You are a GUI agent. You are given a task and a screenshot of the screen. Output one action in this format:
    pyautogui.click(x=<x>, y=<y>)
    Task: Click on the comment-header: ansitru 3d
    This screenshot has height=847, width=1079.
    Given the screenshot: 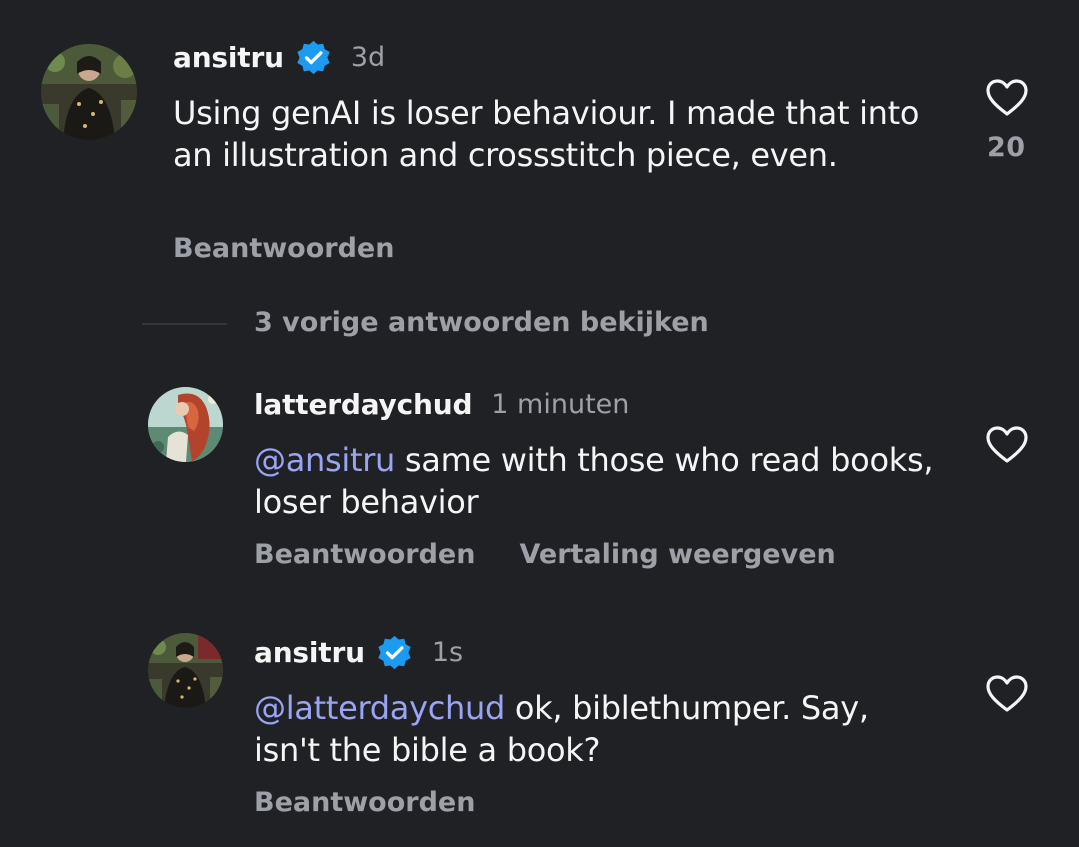 What is the action you would take?
    pyautogui.click(x=279, y=57)
    